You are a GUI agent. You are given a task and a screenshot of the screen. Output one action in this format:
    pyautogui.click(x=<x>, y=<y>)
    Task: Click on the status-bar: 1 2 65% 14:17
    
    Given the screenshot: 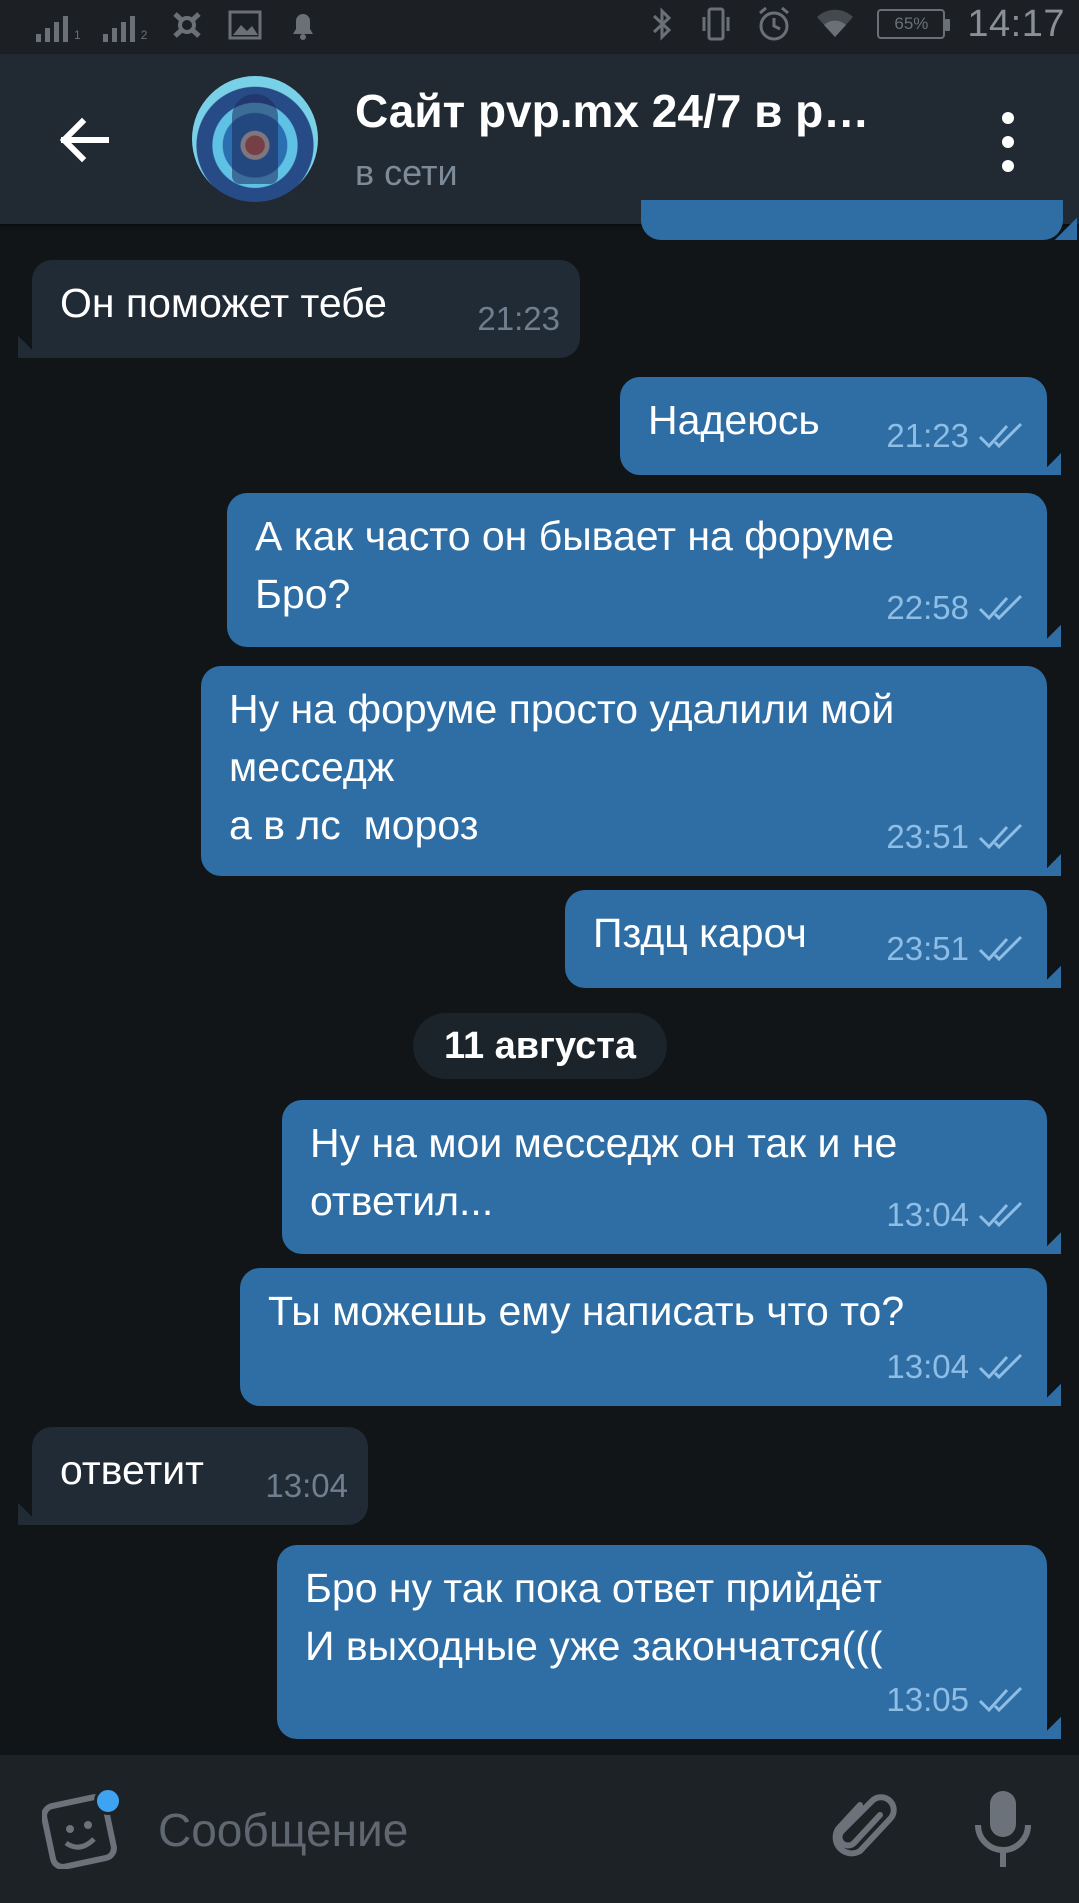 What is the action you would take?
    pyautogui.click(x=539, y=27)
    